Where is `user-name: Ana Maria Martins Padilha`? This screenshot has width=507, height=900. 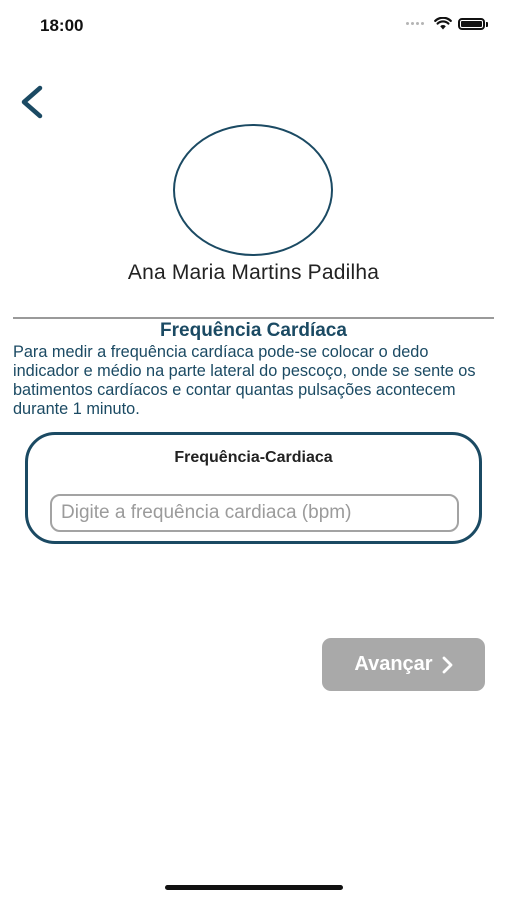
user-name: Ana Maria Martins Padilha is located at coordinates (253, 272).